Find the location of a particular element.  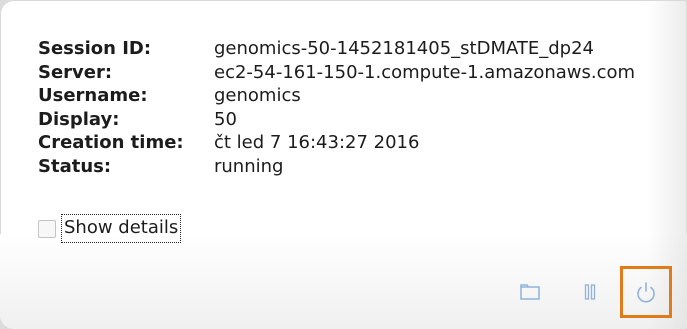

terminate-session-button is located at coordinates (646, 292).